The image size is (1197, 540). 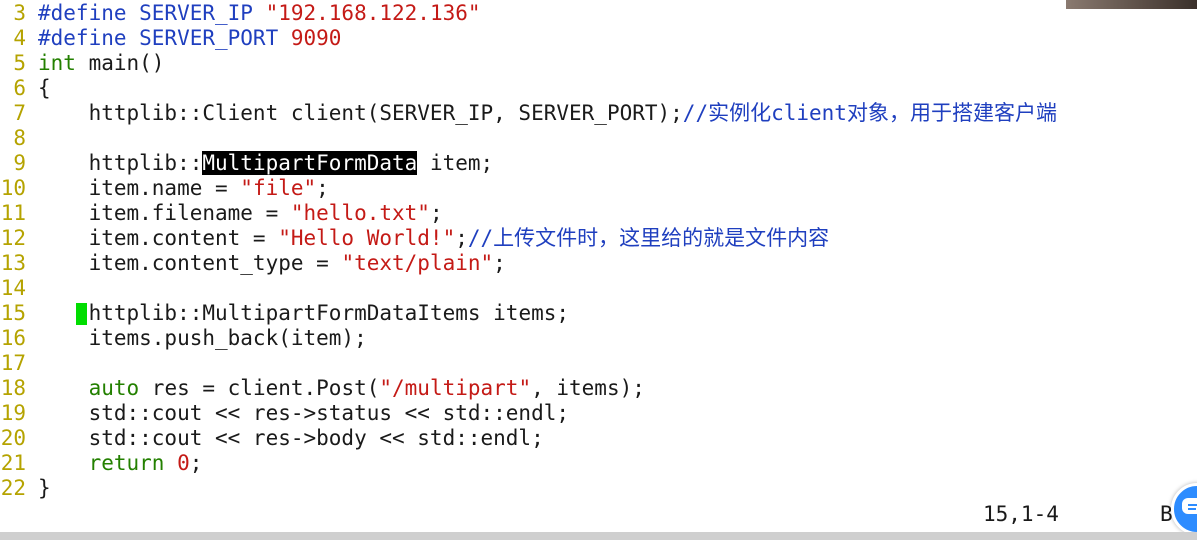 I want to click on code-text: std::cout << res->status << std::endl;, so click(x=303, y=413).